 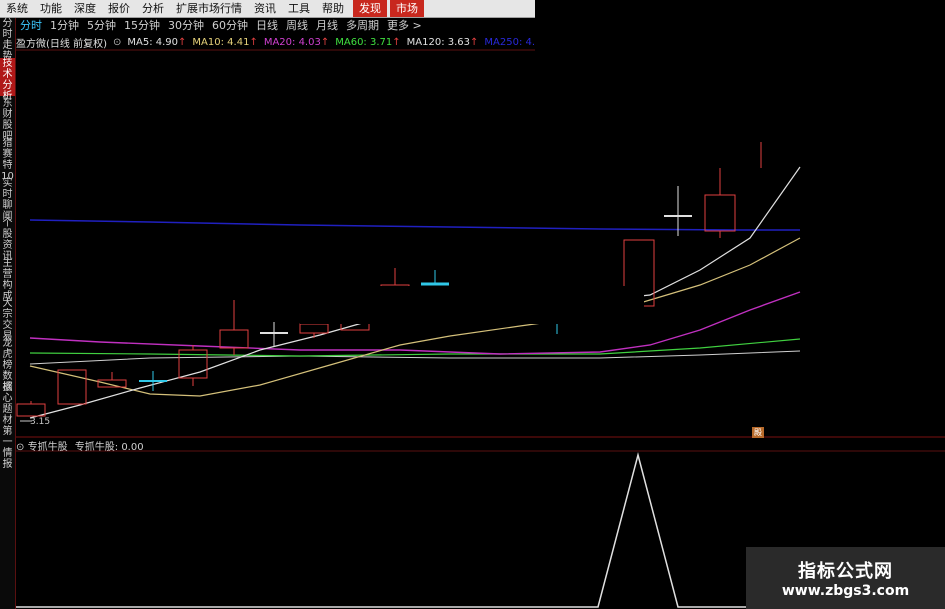 I want to click on menu-item-3: 报价, so click(x=119, y=8).